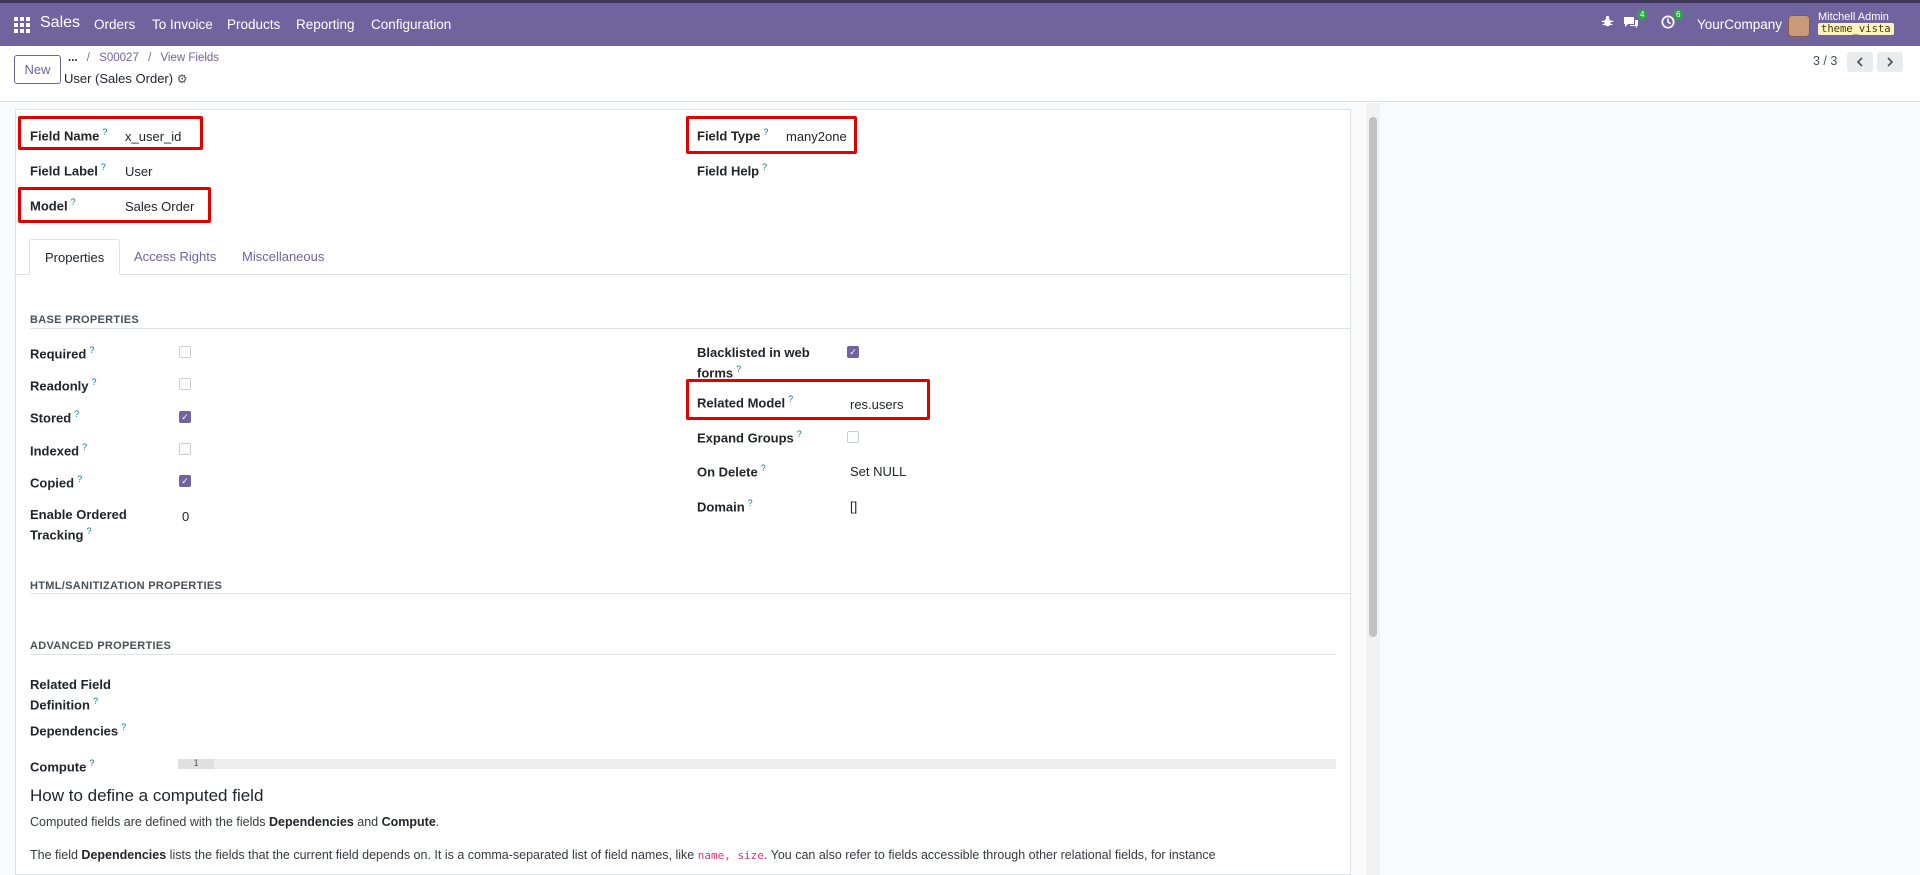 Image resolution: width=1920 pixels, height=875 pixels. I want to click on tab-access-rights: Access Rights, so click(175, 257).